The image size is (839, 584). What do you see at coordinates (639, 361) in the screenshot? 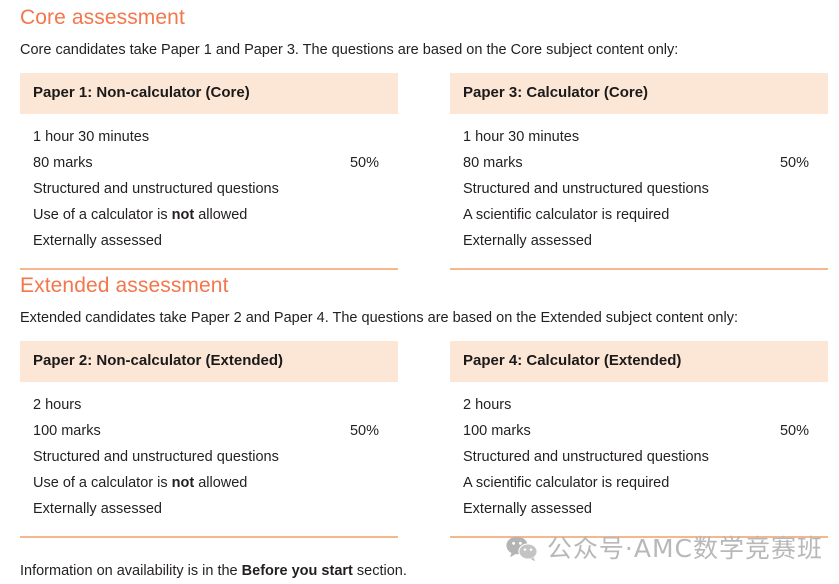
I see `paper-card-title: Paper 4: Calculator (Extended)` at bounding box center [639, 361].